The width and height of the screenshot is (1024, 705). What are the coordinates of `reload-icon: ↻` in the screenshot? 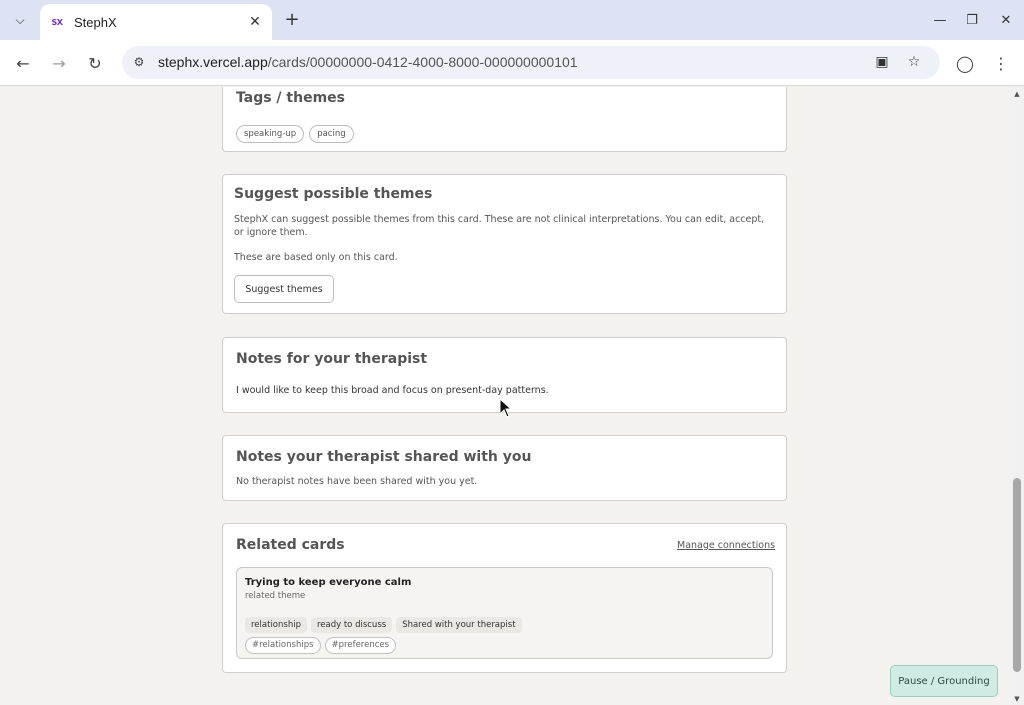 It's located at (95, 63).